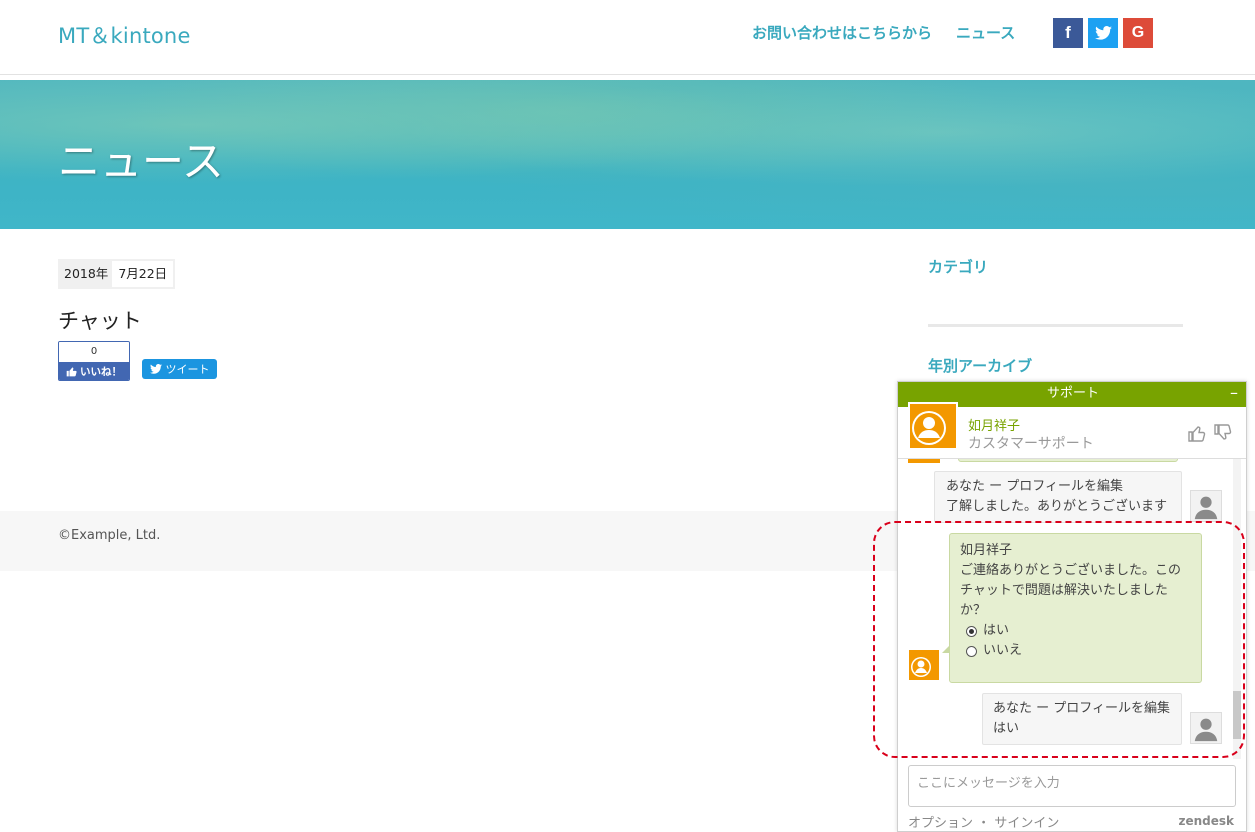  I want to click on zendesk-logo: zendesk, so click(1206, 821).